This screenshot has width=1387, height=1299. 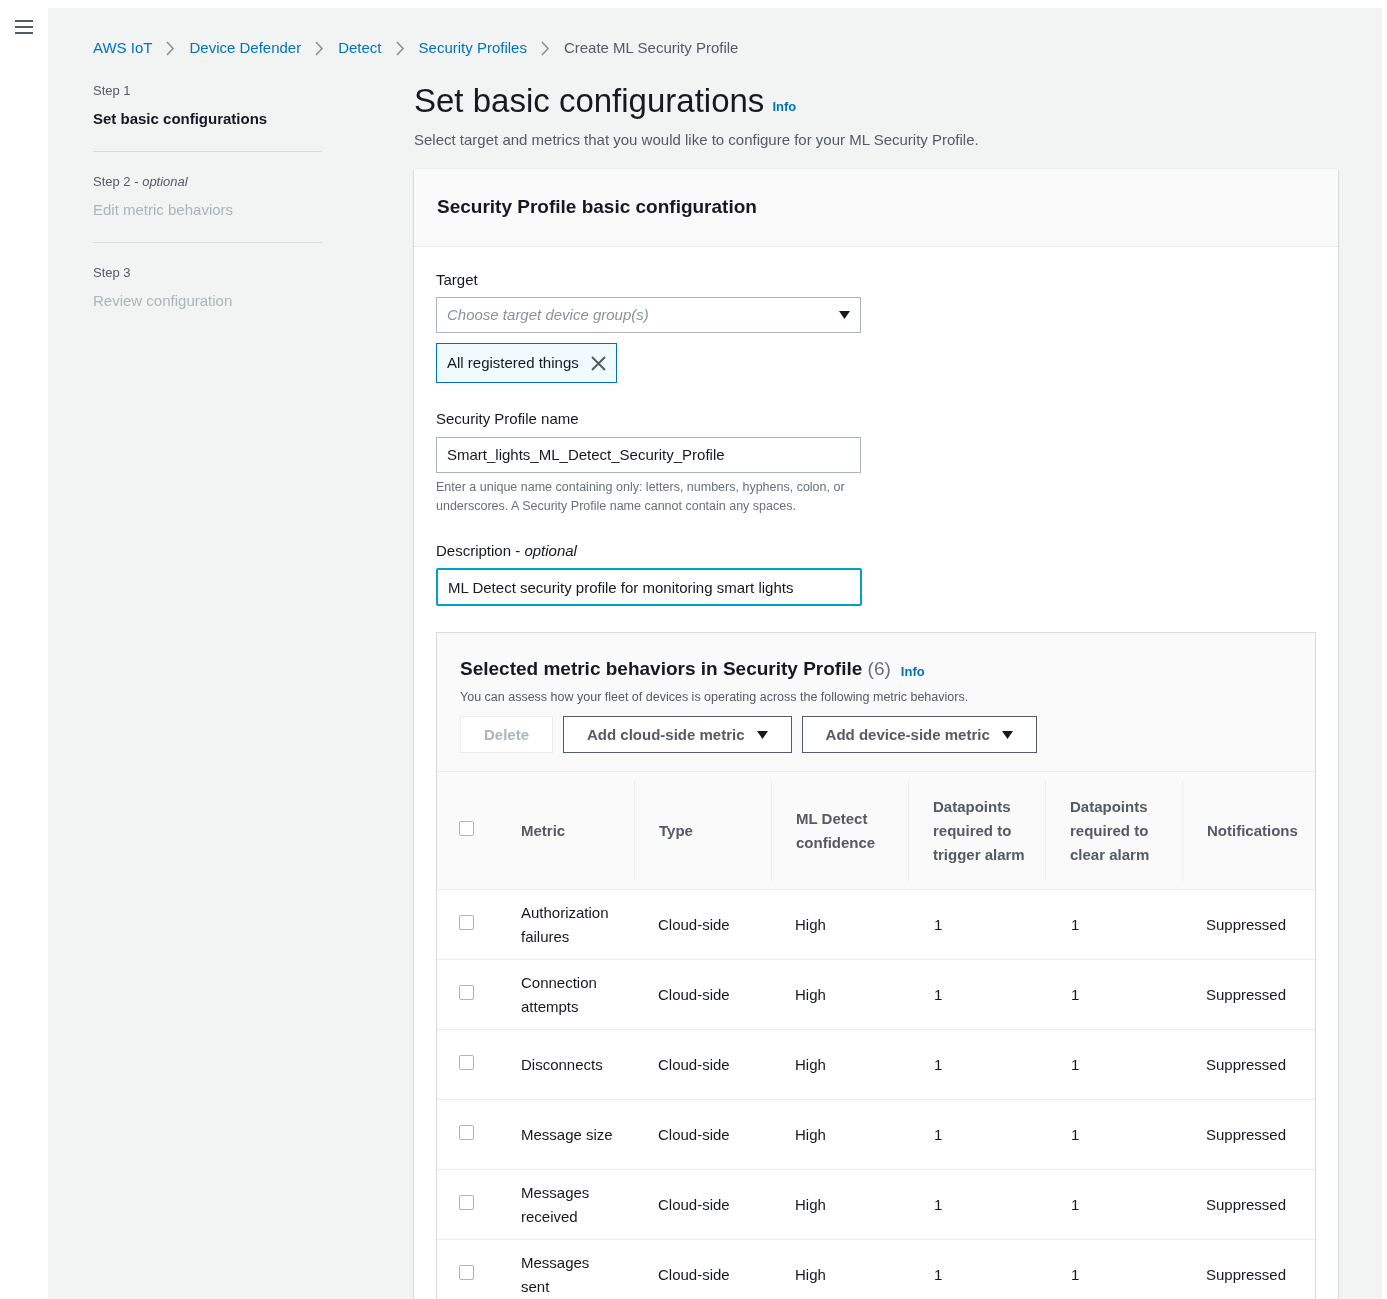 I want to click on section-subtitle: You can assess how your fleet of devices is operating across the following metric behaviors., so click(x=715, y=697).